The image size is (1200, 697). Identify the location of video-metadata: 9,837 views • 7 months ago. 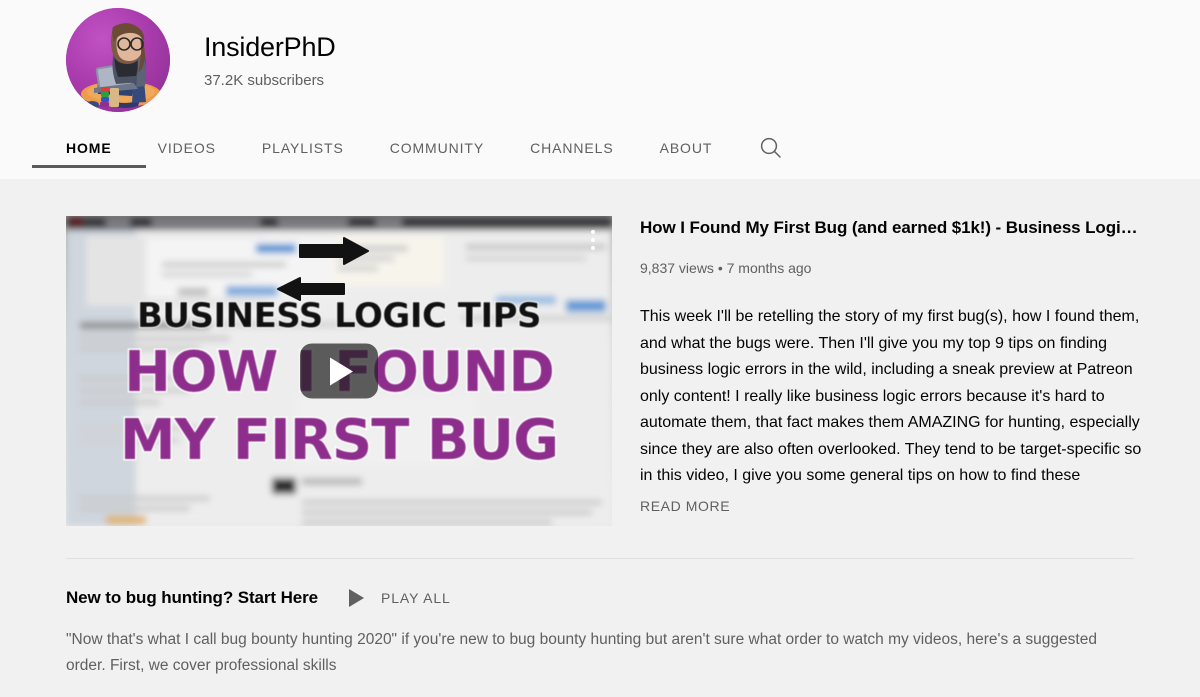
(897, 268).